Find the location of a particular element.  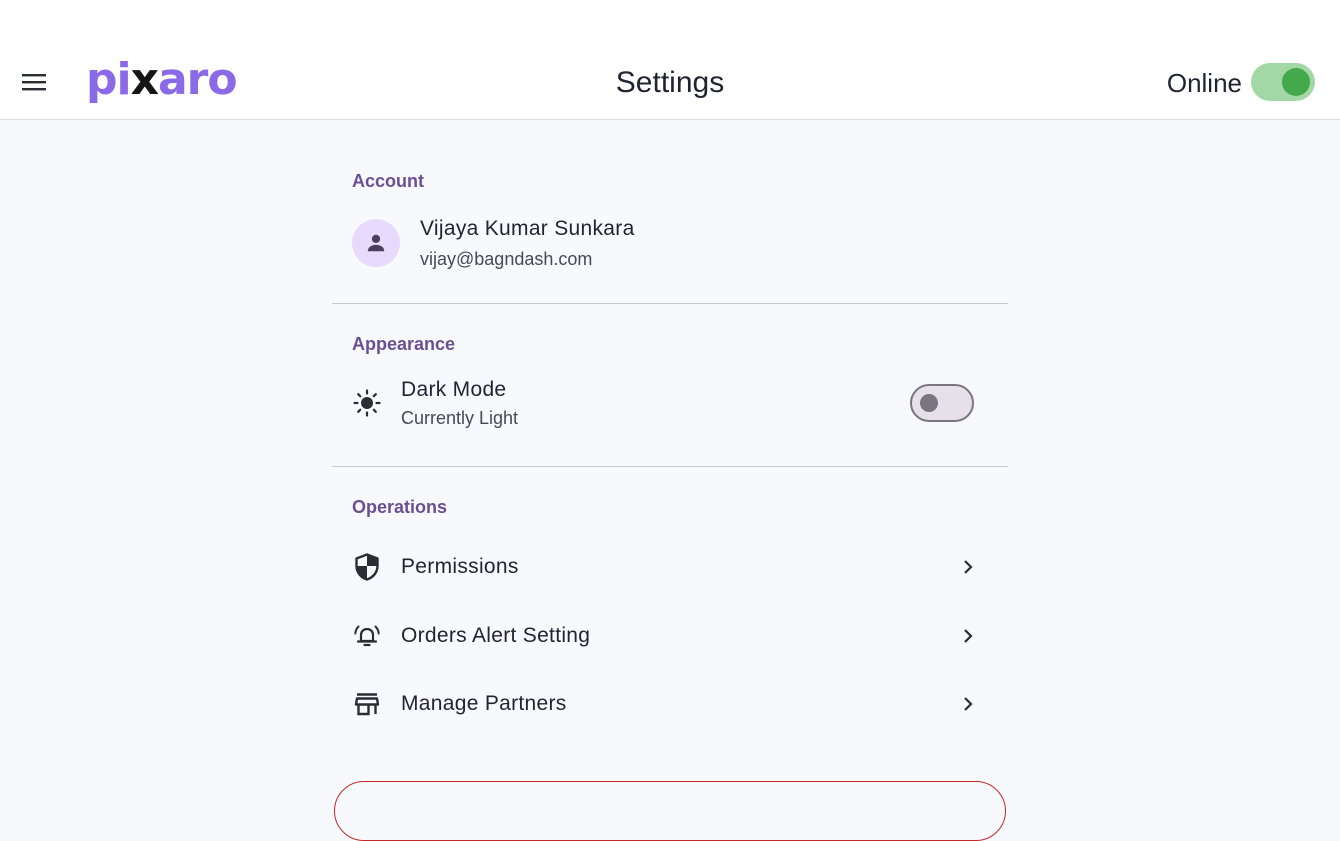

app-logo: pixaro is located at coordinates (162, 80).